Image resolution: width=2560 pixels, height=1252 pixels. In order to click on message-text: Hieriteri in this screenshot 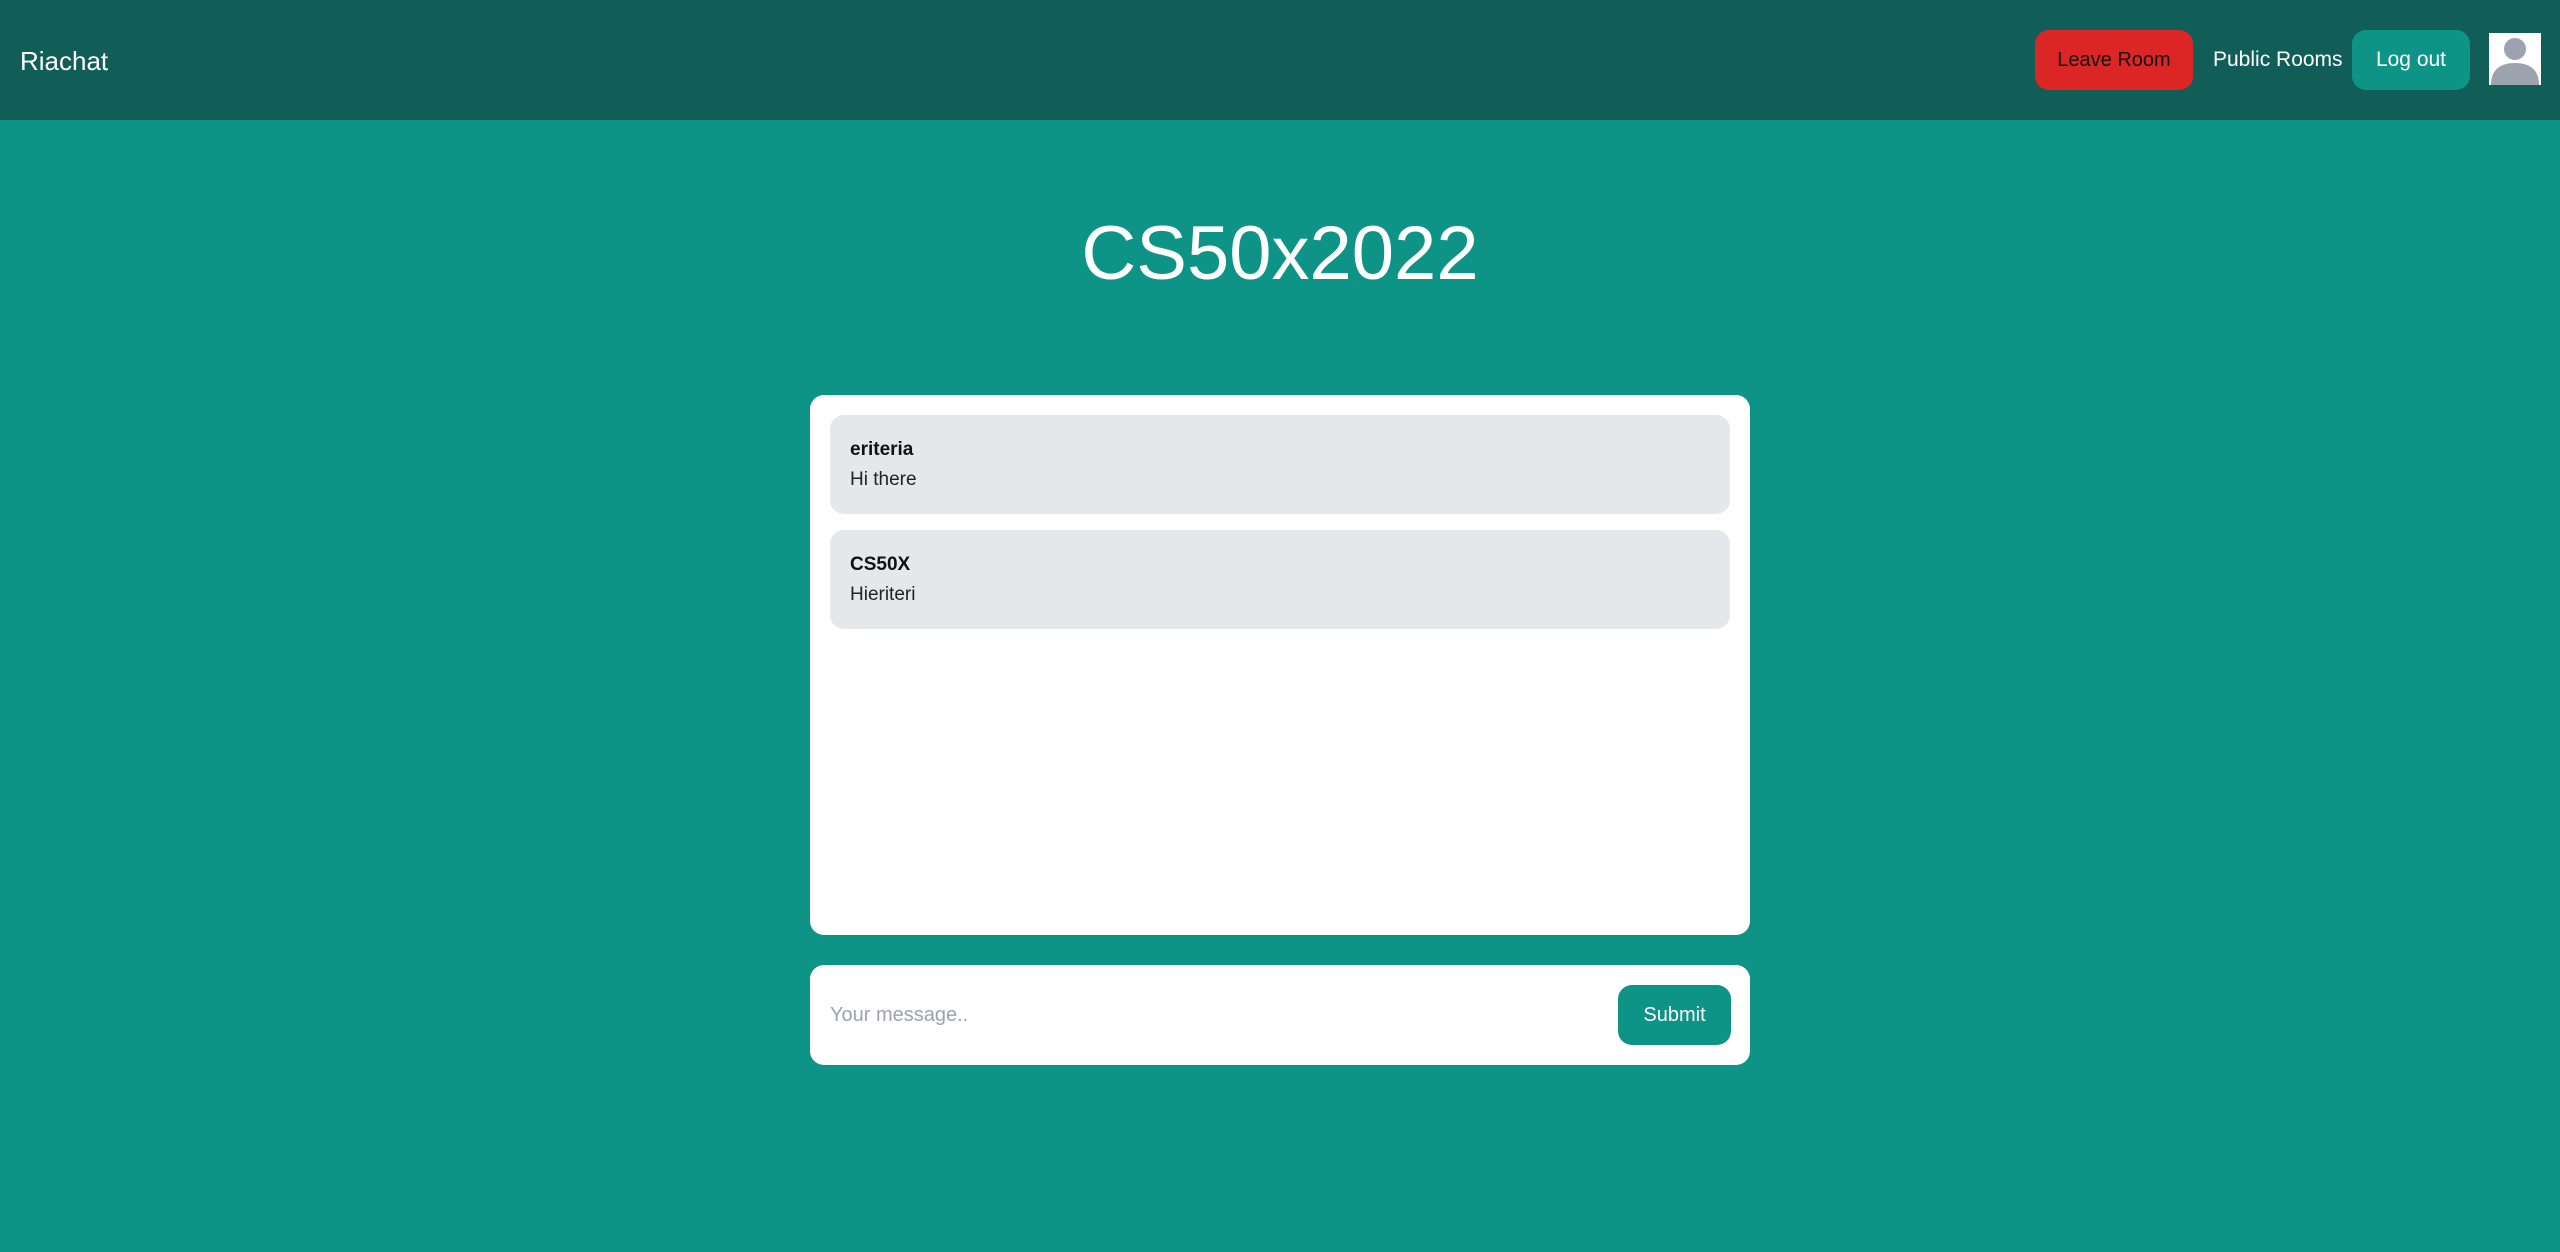, I will do `click(883, 594)`.